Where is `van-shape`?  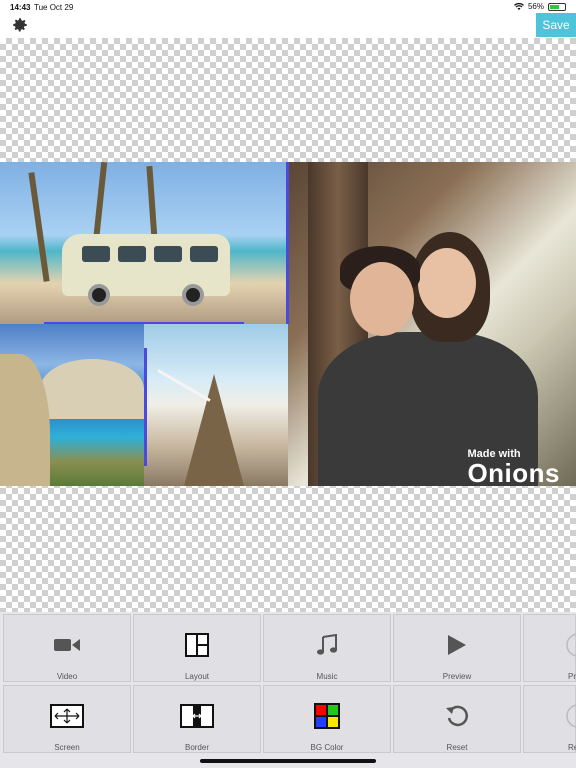
van-shape is located at coordinates (146, 270).